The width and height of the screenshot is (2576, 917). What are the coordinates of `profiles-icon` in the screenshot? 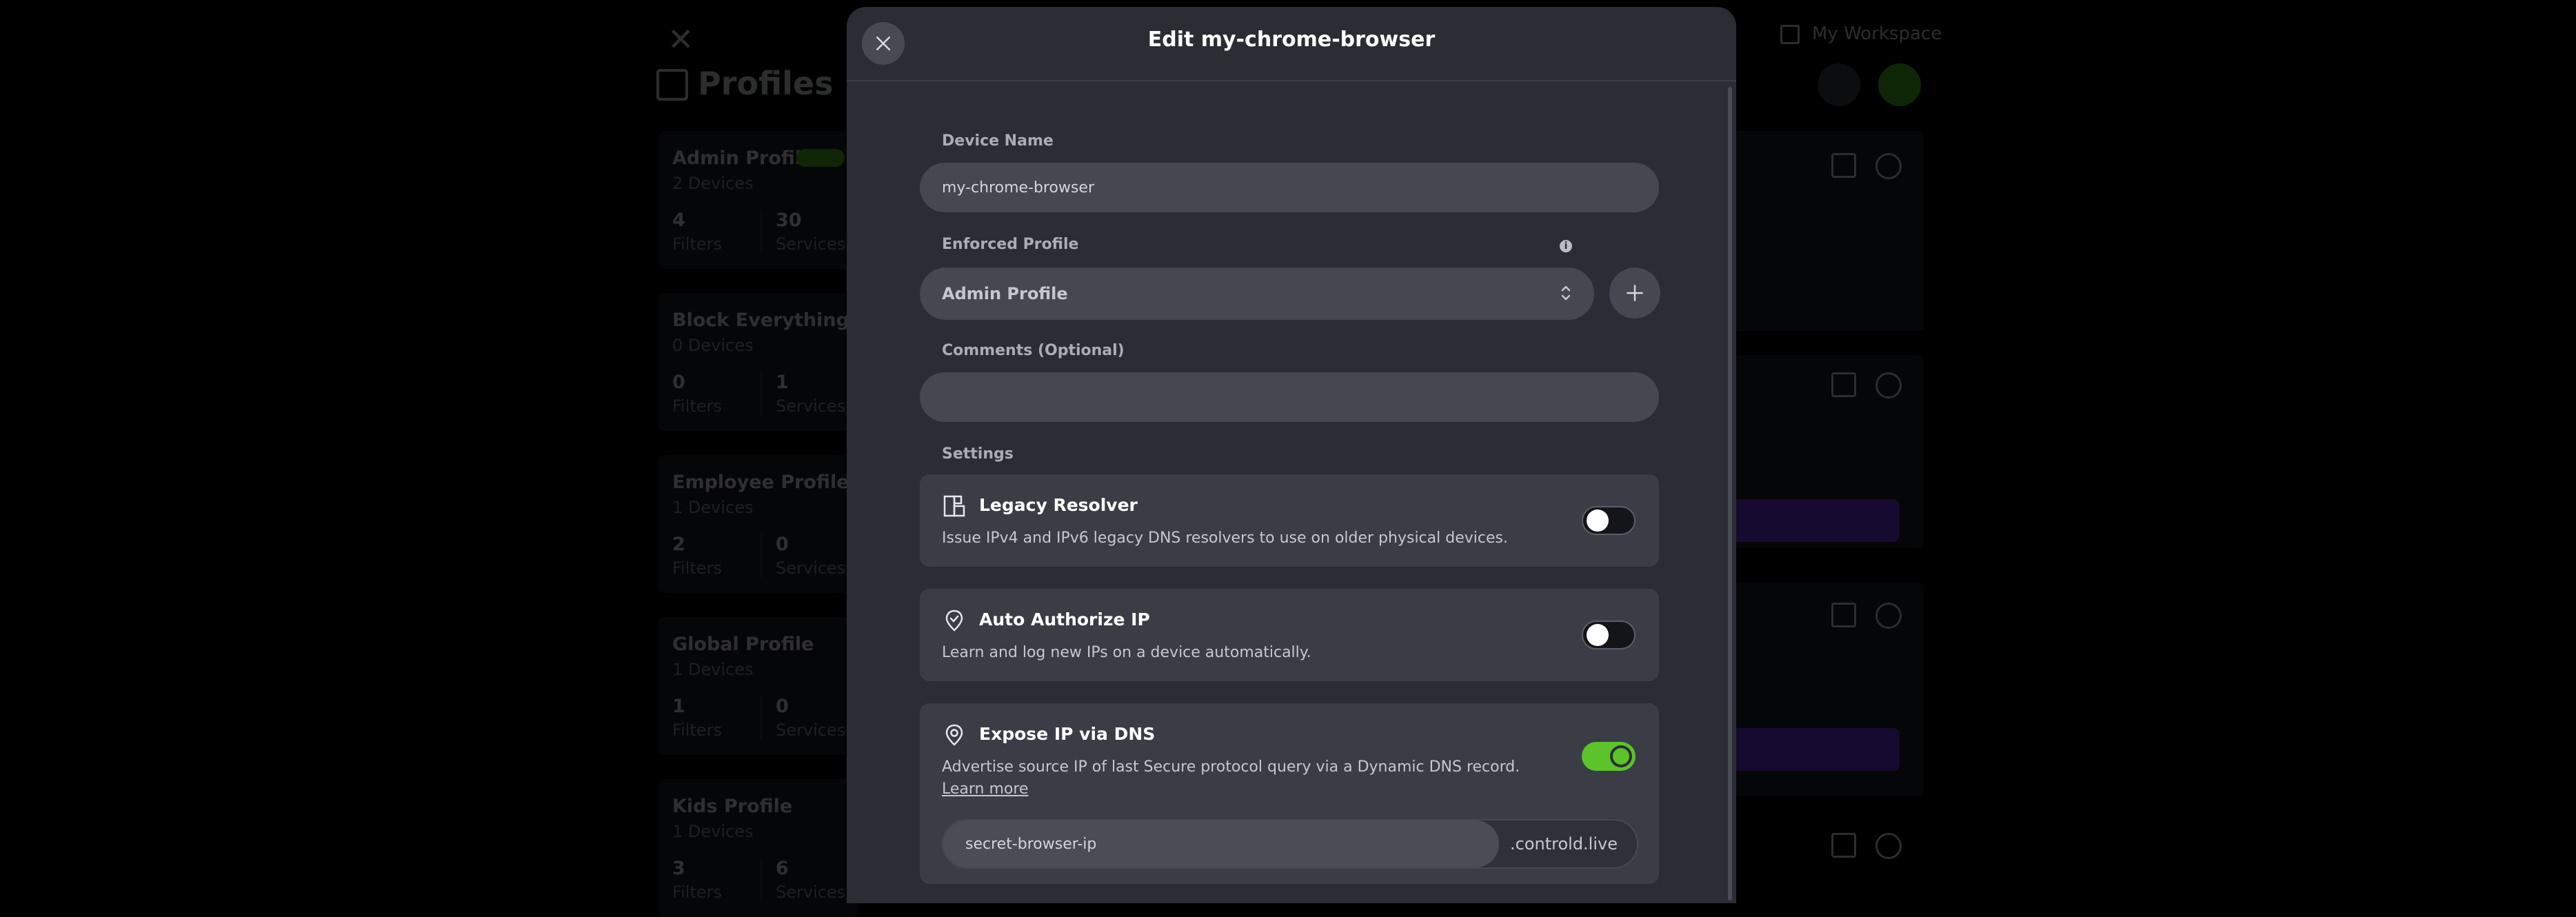 It's located at (672, 85).